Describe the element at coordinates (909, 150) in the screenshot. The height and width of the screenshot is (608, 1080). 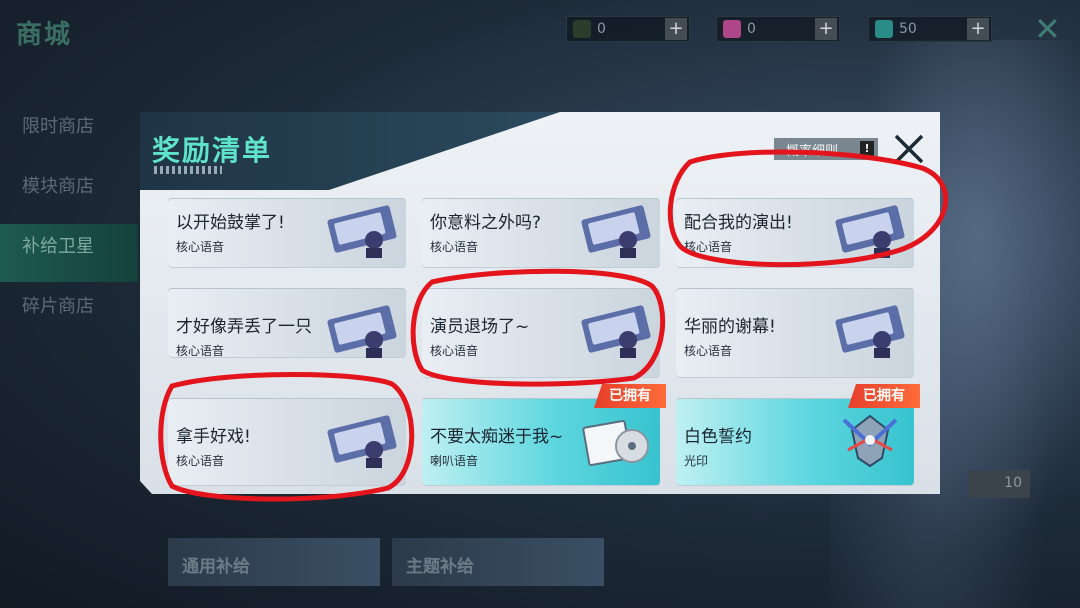
I see `close-icon` at that location.